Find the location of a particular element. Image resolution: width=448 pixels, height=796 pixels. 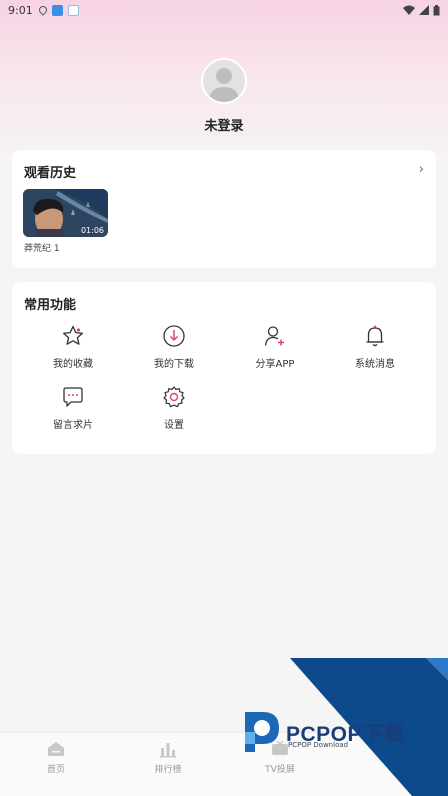

wifi-icon is located at coordinates (409, 10).